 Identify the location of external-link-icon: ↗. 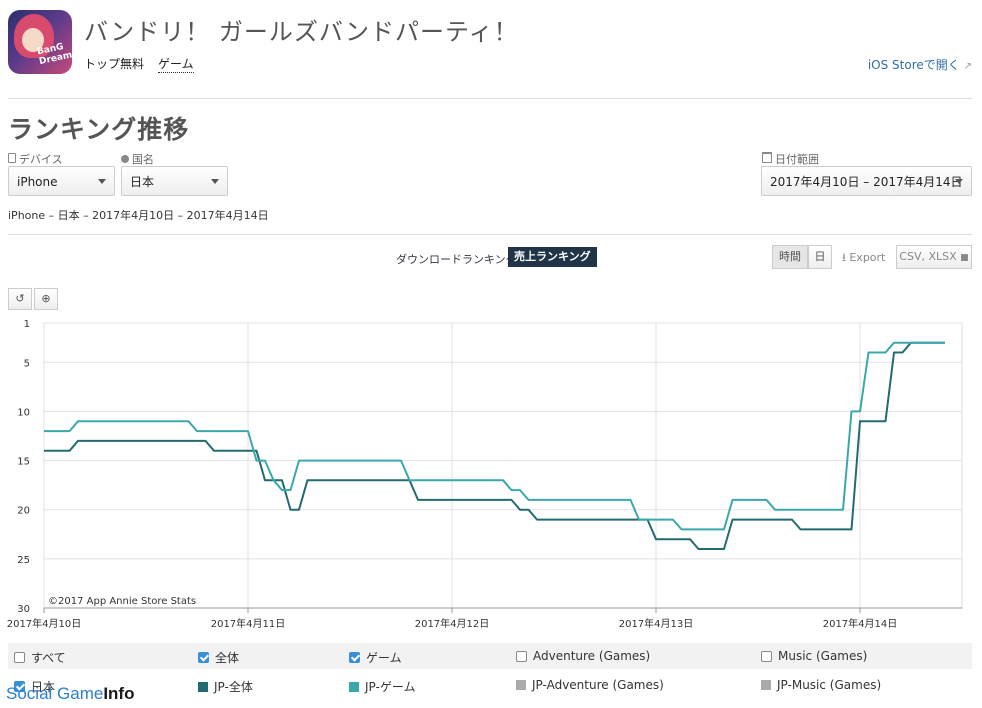
(967, 66).